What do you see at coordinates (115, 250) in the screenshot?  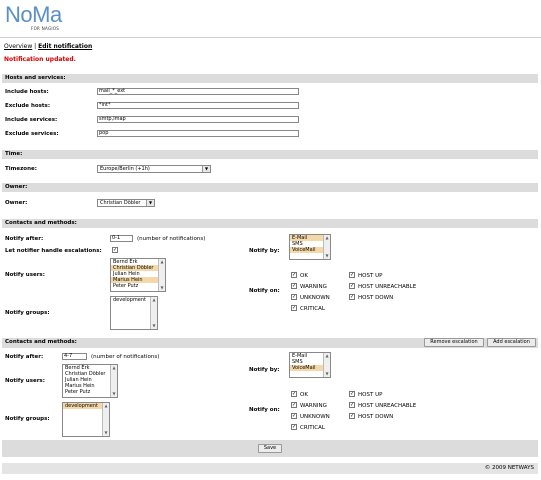 I see `escalation-checkbox: ✓` at bounding box center [115, 250].